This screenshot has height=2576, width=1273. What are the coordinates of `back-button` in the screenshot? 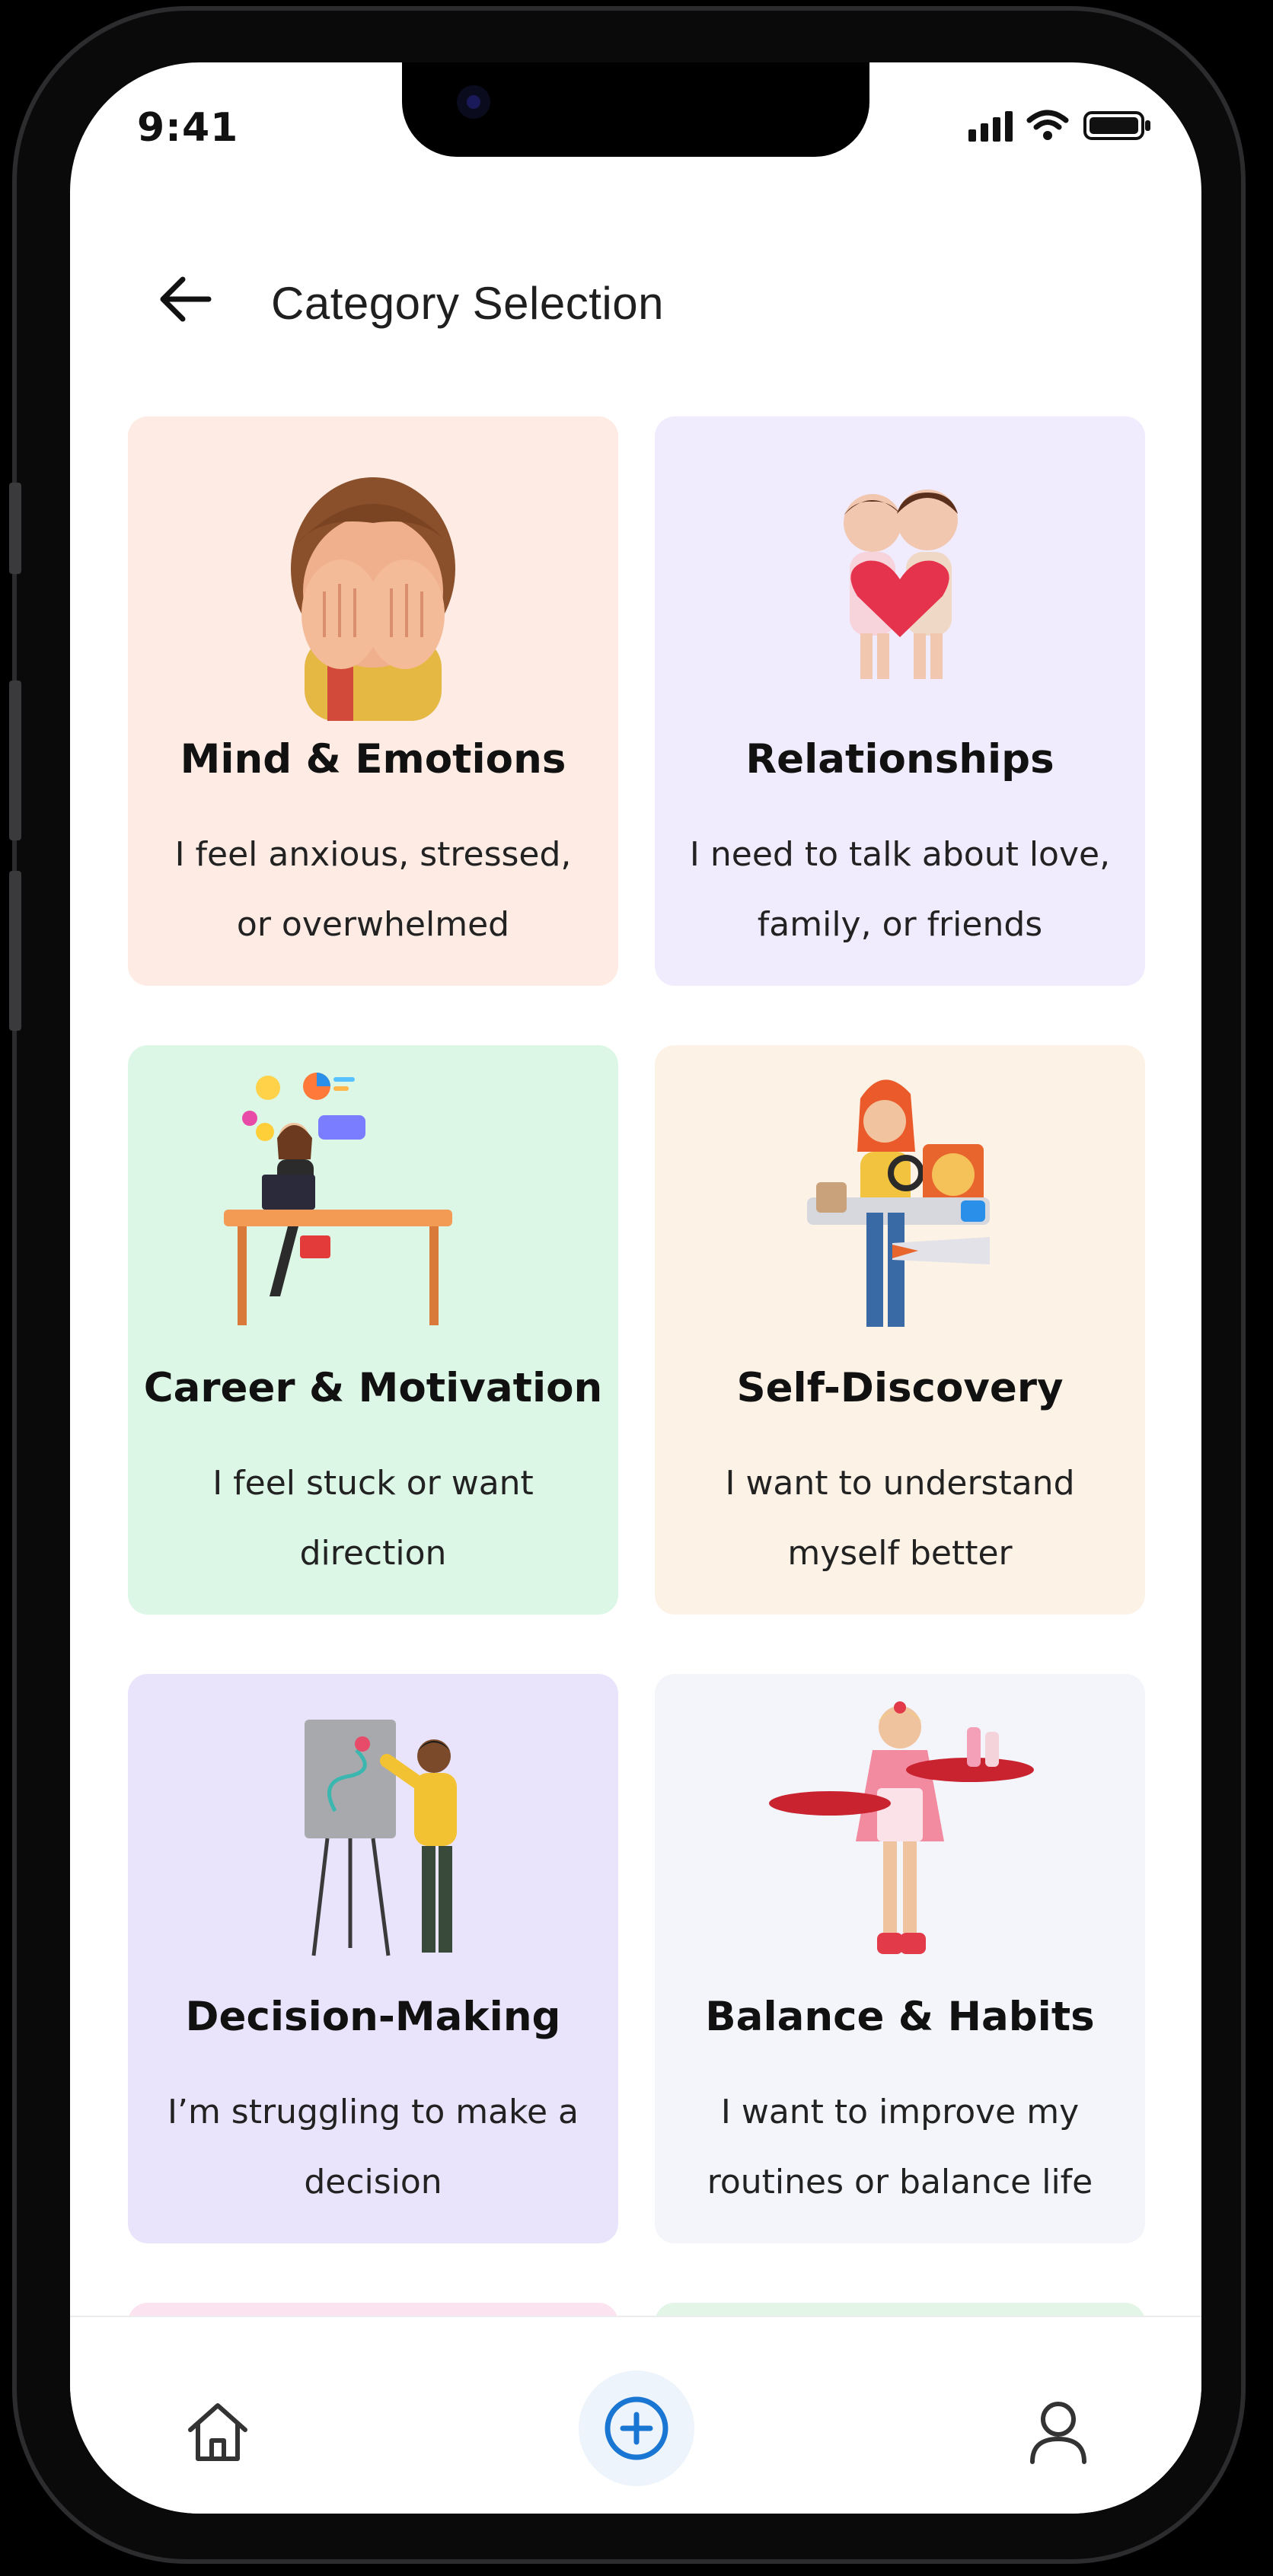 It's located at (184, 299).